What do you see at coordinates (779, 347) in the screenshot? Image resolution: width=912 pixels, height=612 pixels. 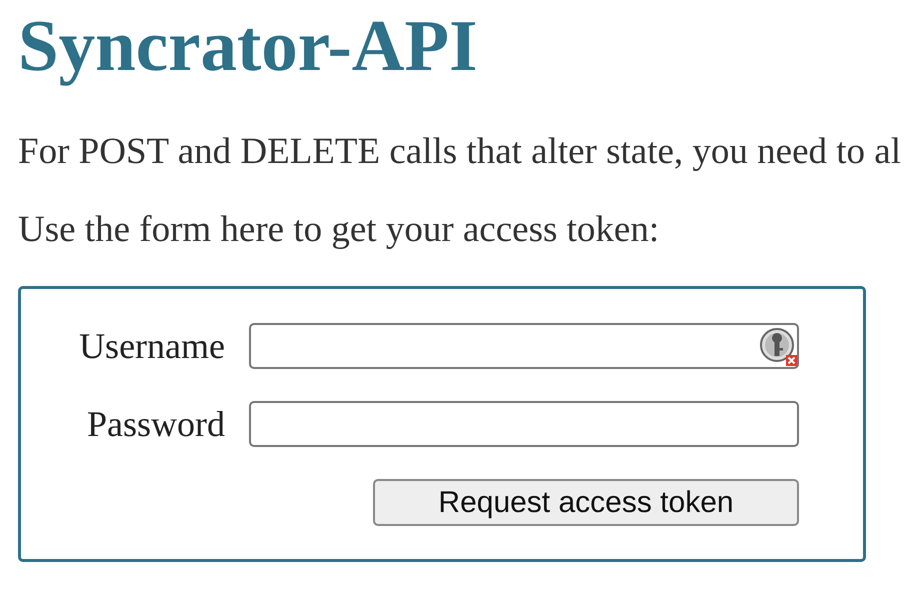 I see `key-icon` at bounding box center [779, 347].